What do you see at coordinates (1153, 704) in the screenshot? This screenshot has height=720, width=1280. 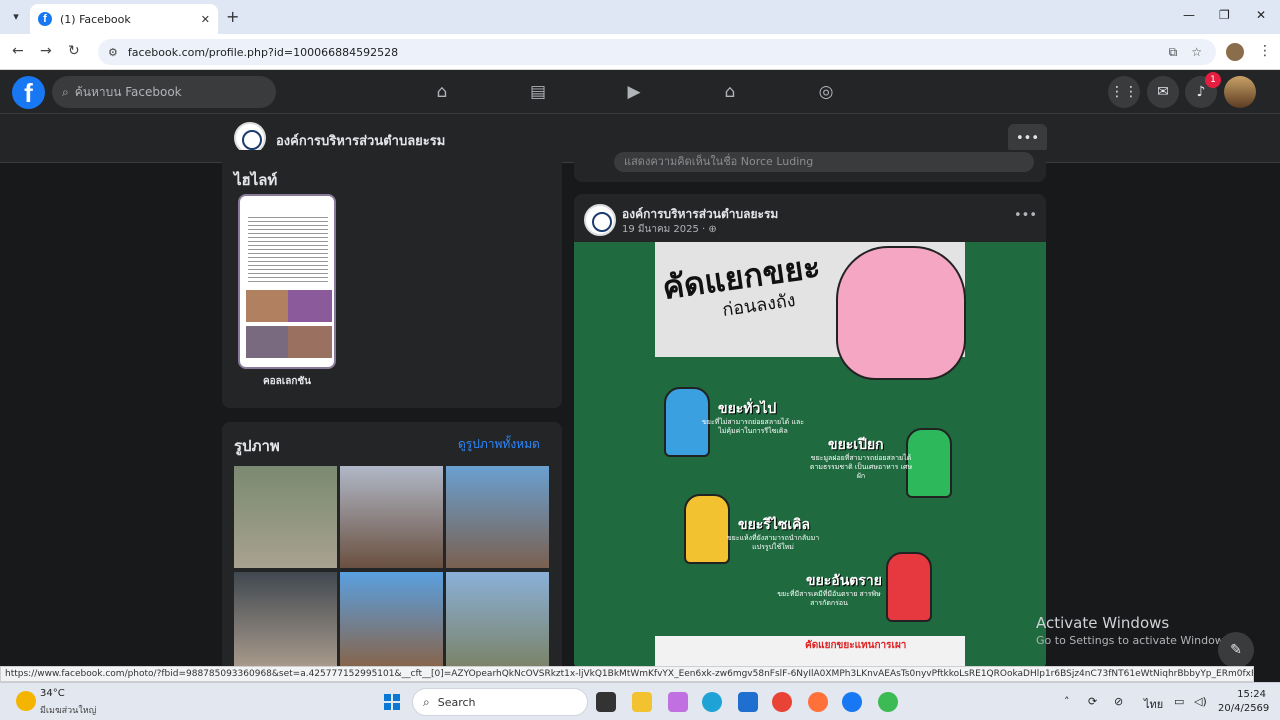 I see `language-indicator: ไทย` at bounding box center [1153, 704].